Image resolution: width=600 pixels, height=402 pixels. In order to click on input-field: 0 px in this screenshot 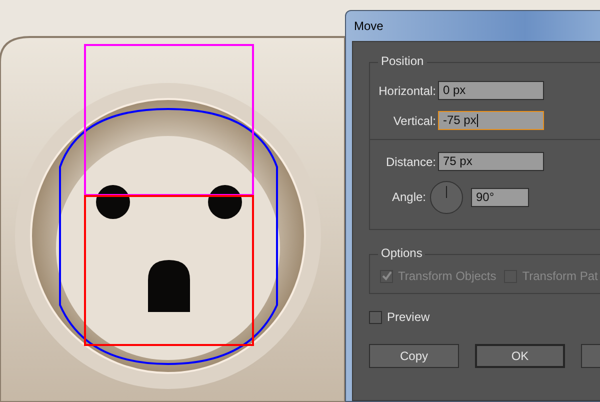, I will do `click(491, 90)`.